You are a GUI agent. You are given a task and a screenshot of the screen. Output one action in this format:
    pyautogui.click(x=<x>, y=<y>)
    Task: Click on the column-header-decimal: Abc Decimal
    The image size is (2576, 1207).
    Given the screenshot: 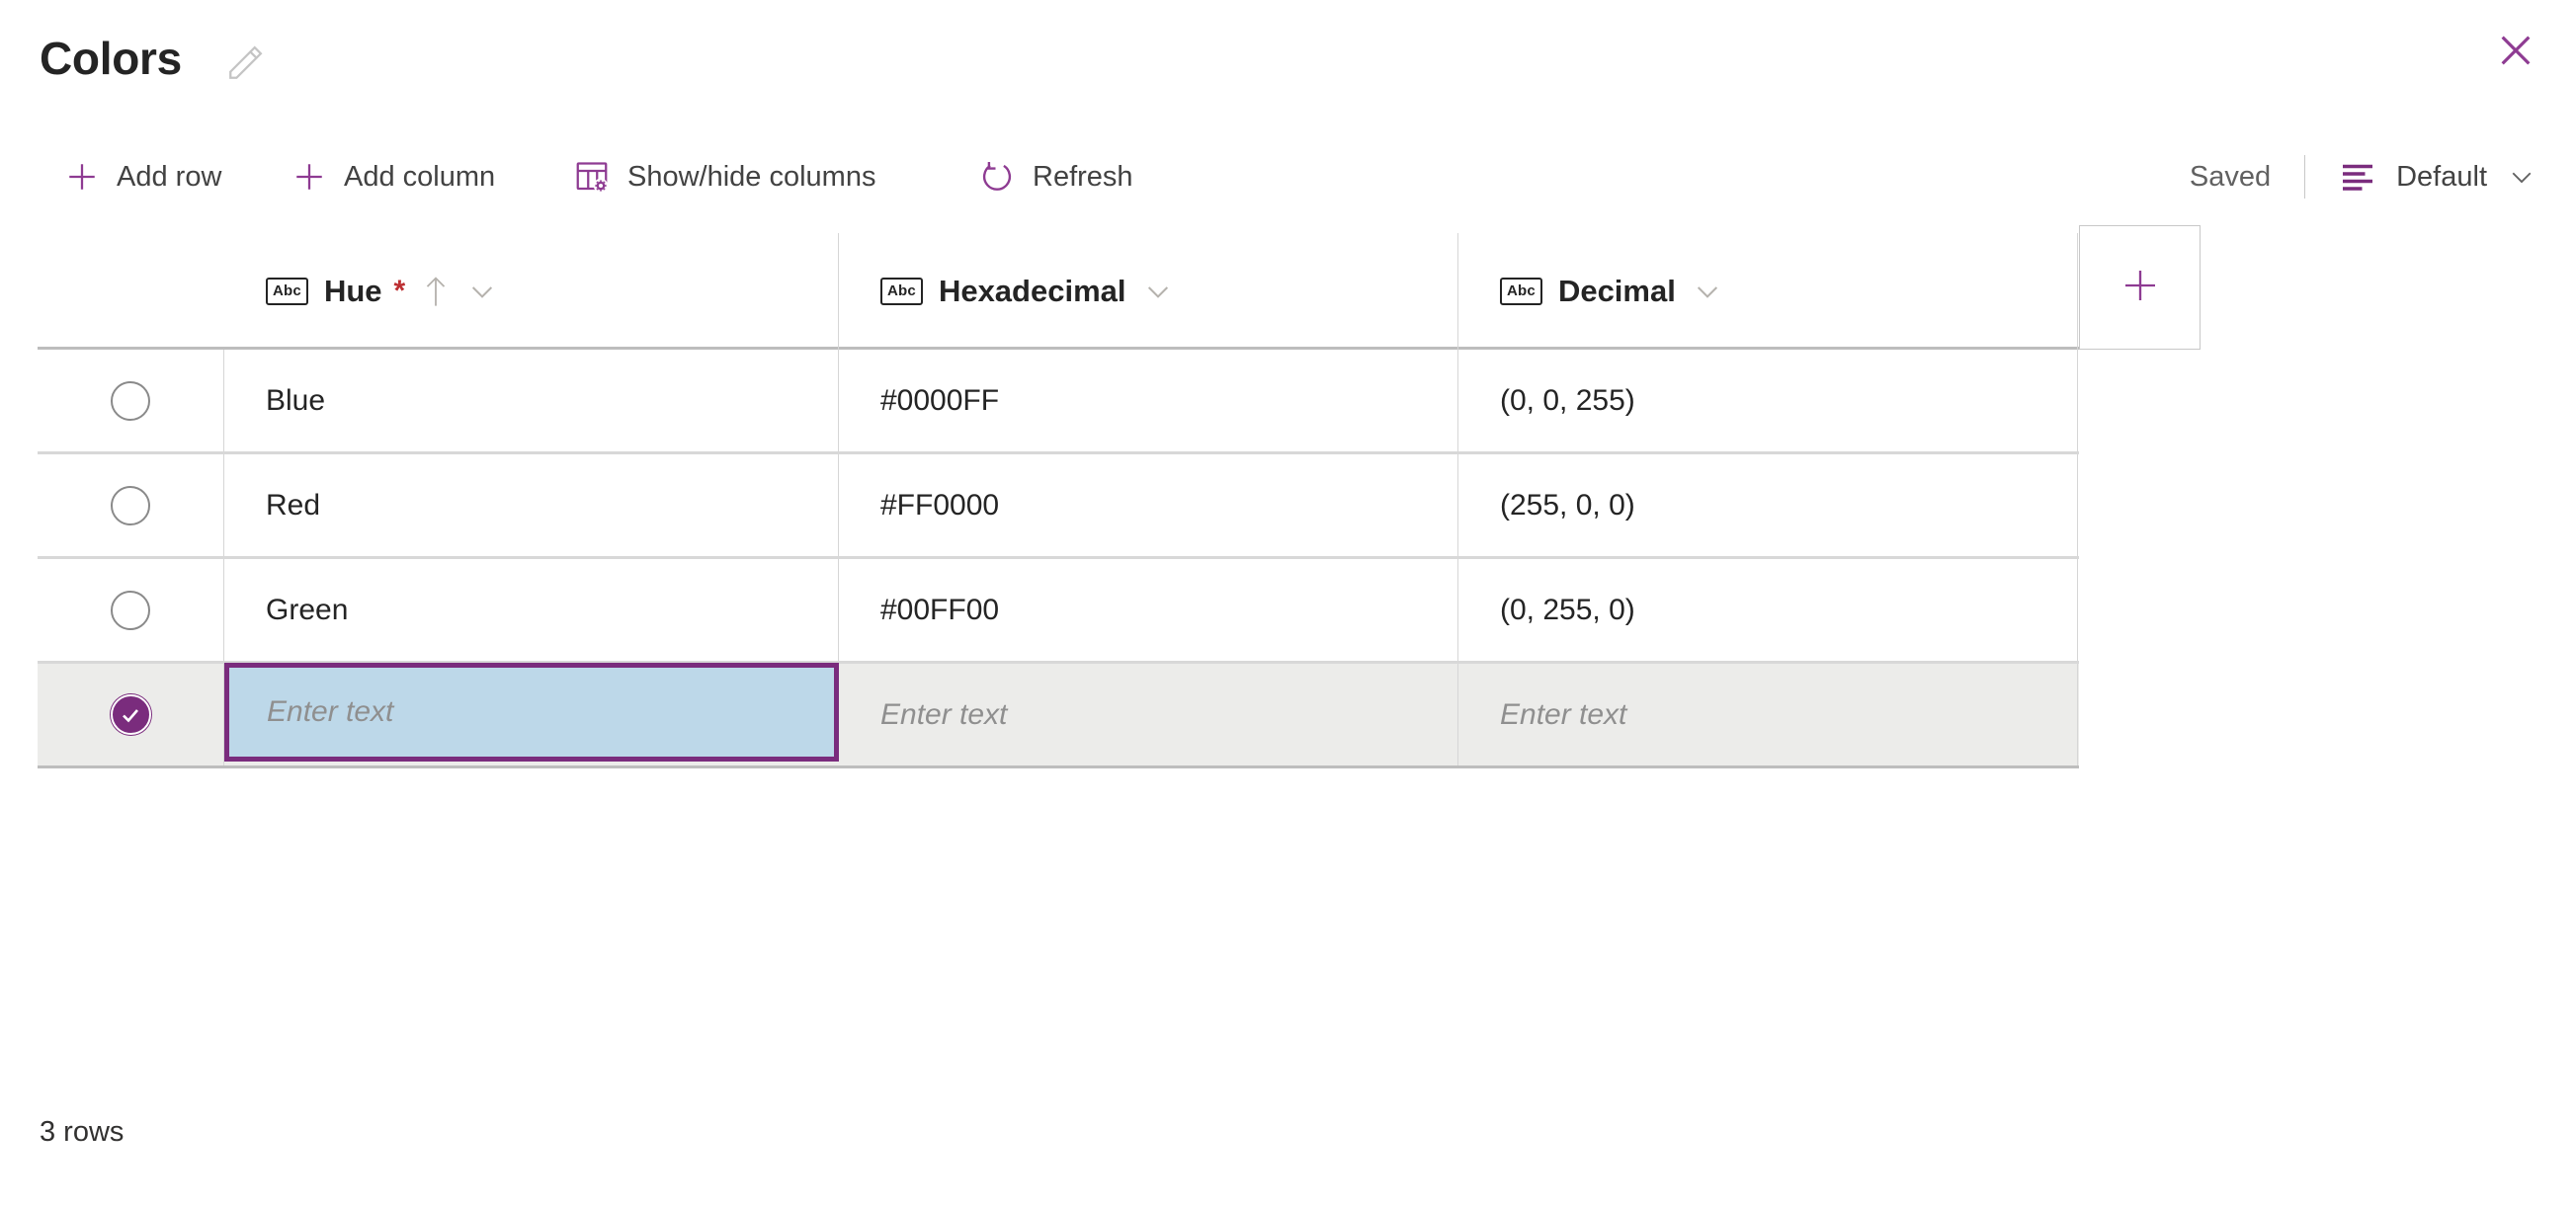 What is the action you would take?
    pyautogui.click(x=1768, y=291)
    